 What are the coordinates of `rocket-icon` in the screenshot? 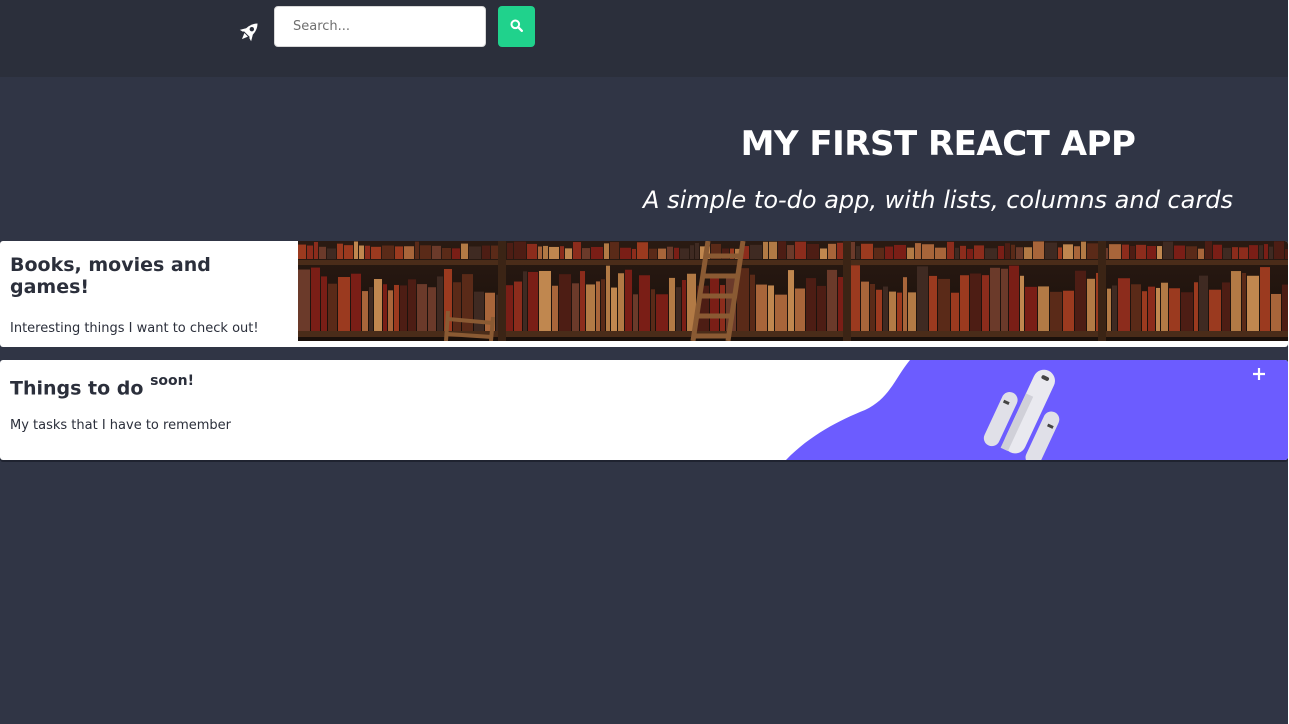 It's located at (249, 32).